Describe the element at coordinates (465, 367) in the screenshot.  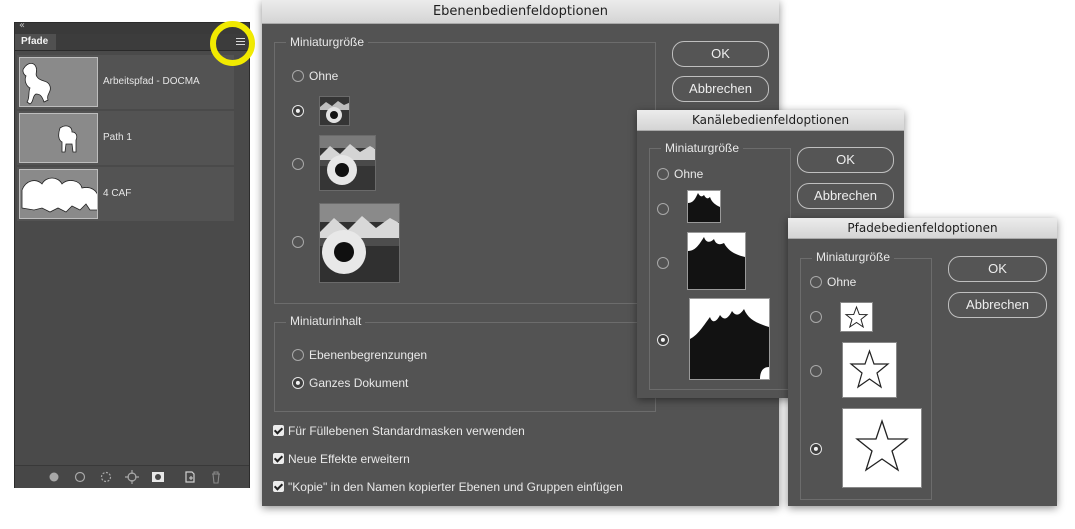
I see `thumbnail-content-group` at that location.